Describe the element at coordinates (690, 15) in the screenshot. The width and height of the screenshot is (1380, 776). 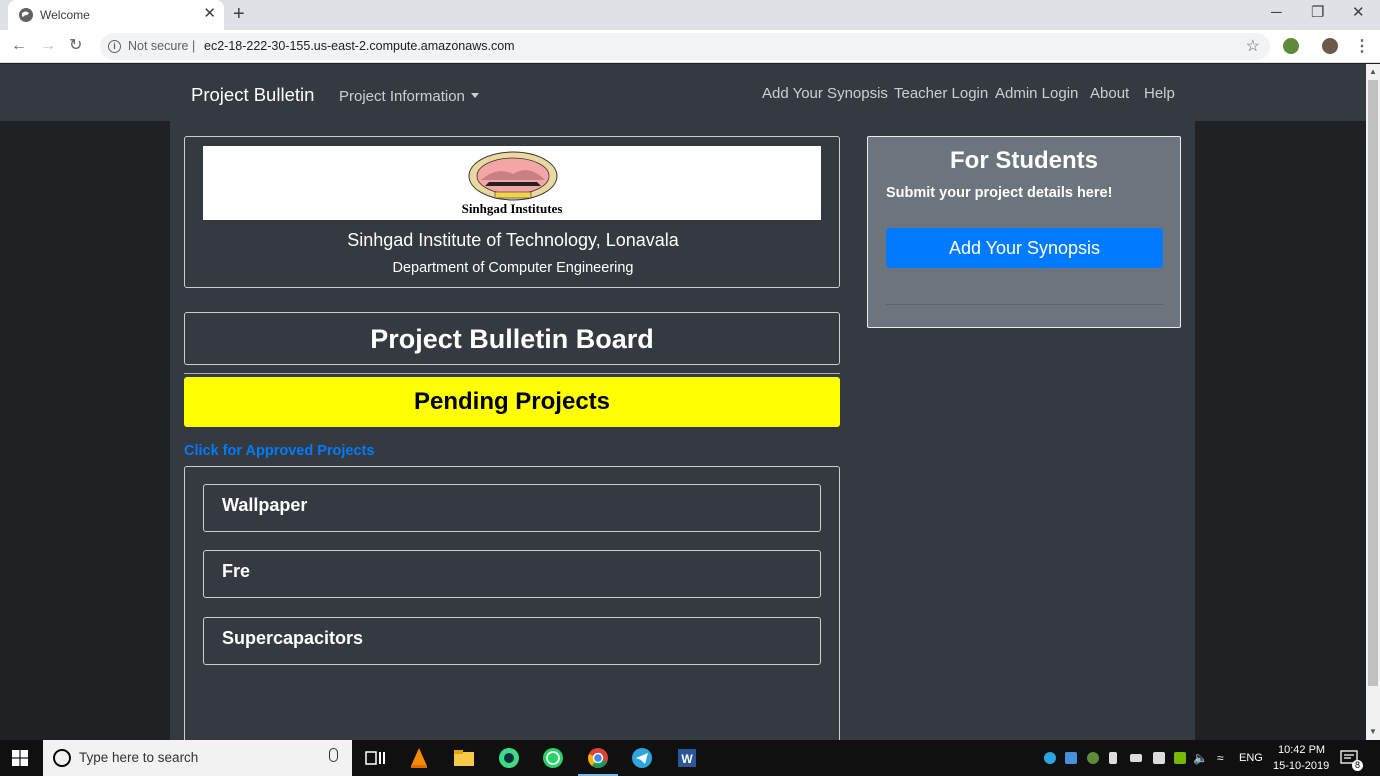
I see `browser-tabstrip: Welcome ✕ + ─ ❐ ✕` at that location.